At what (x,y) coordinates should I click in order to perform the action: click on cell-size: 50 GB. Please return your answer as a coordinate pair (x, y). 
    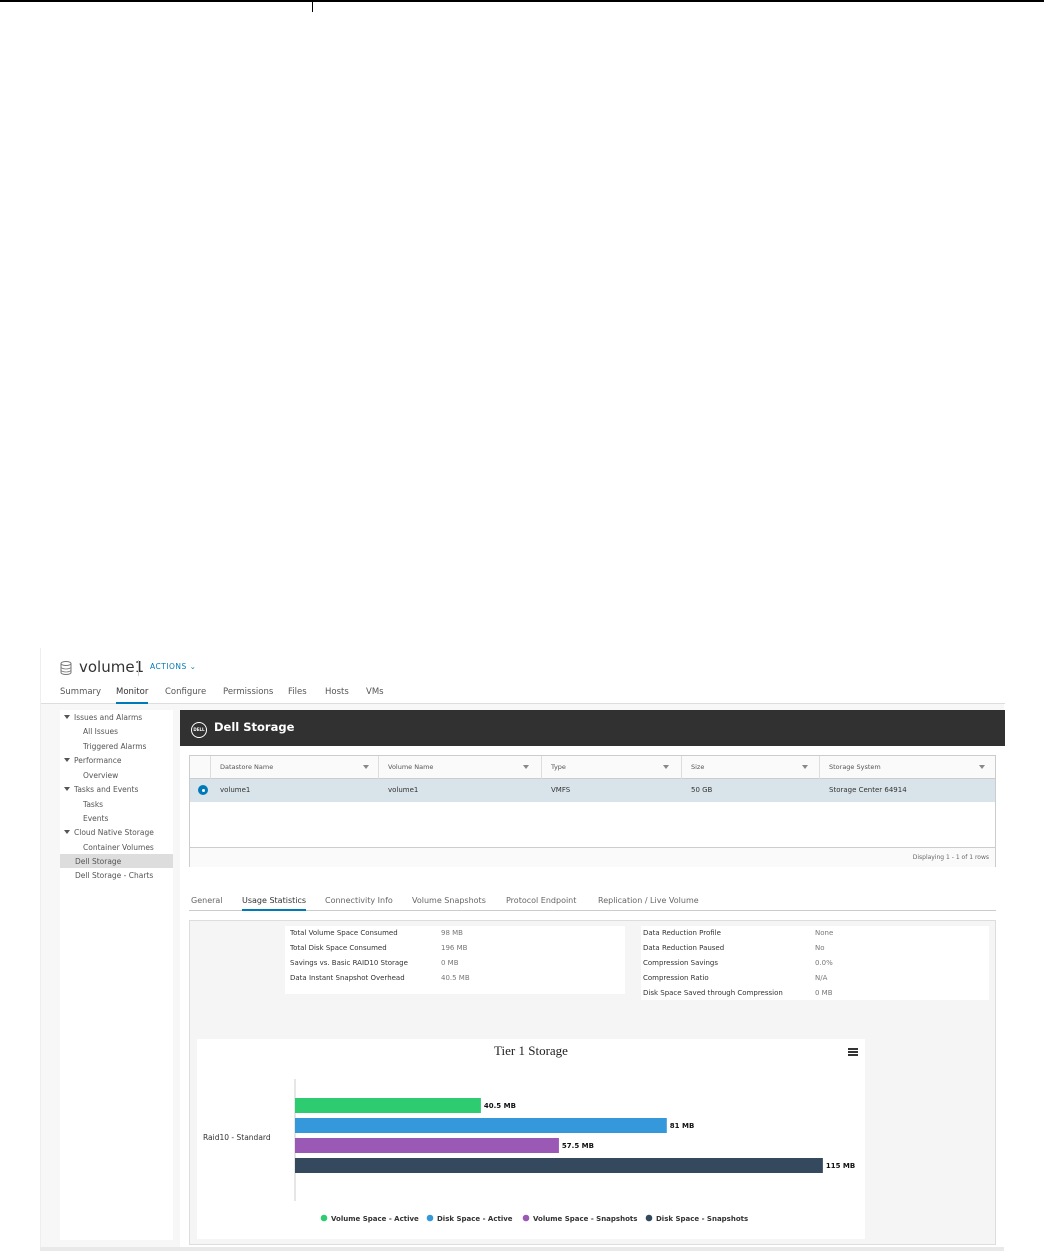
    Looking at the image, I should click on (702, 790).